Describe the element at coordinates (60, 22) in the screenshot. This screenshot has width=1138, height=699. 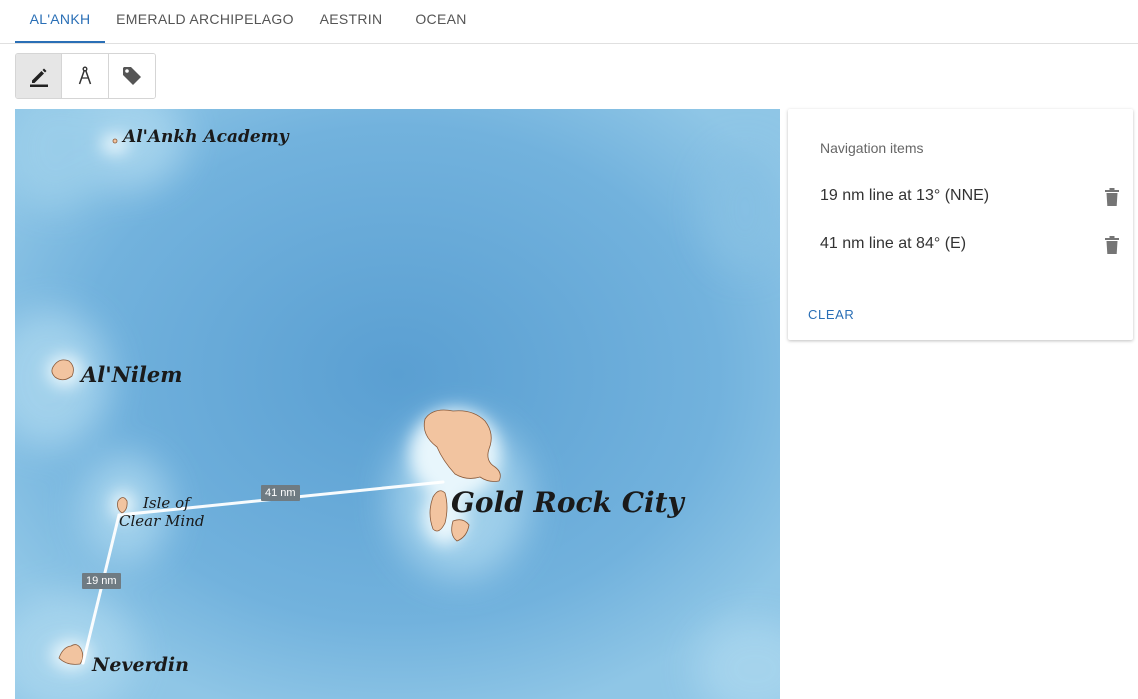
I see `tab-alankh: AL'ANKH` at that location.